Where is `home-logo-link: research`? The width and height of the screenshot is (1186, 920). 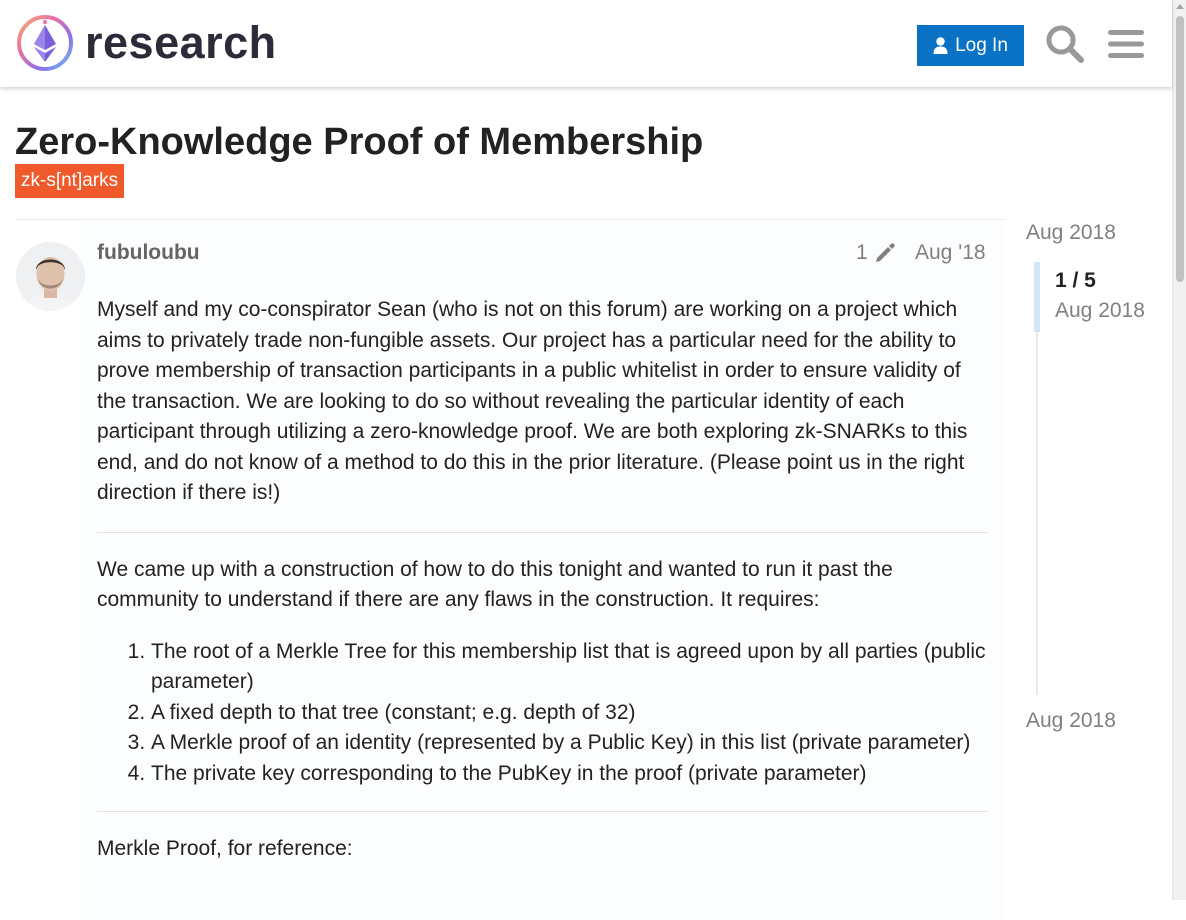
home-logo-link: research is located at coordinates (146, 43).